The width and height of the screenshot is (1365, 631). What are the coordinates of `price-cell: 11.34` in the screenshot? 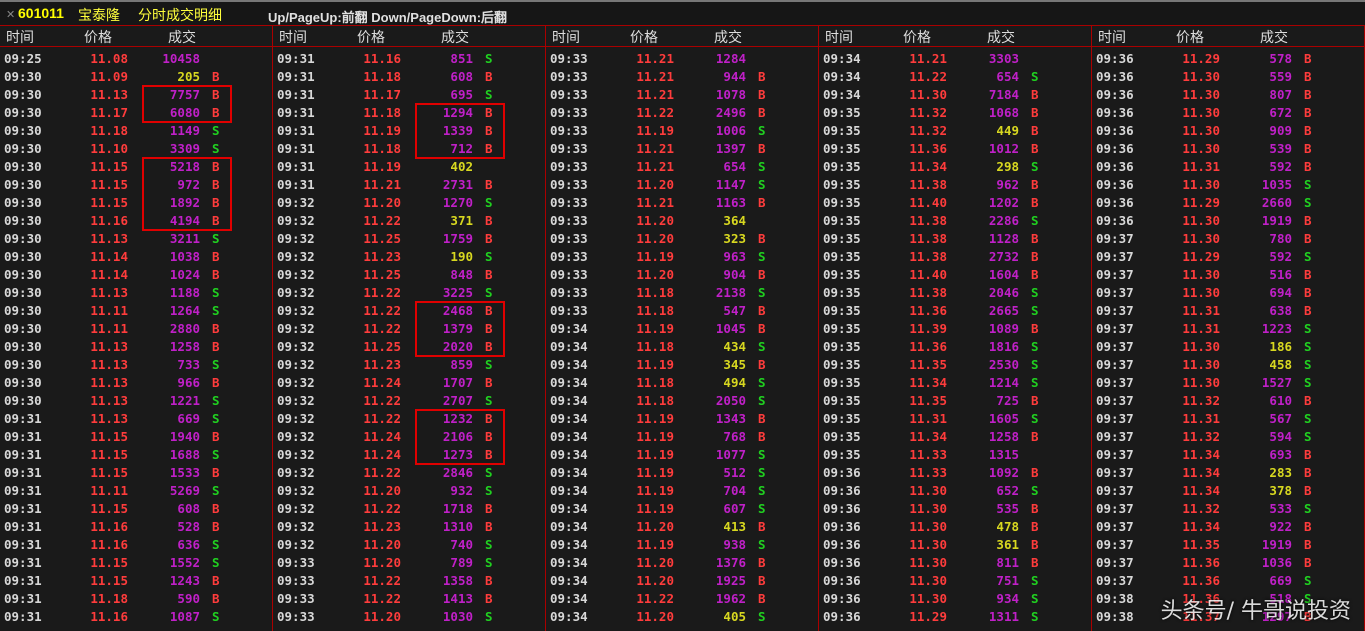 It's located at (1201, 490).